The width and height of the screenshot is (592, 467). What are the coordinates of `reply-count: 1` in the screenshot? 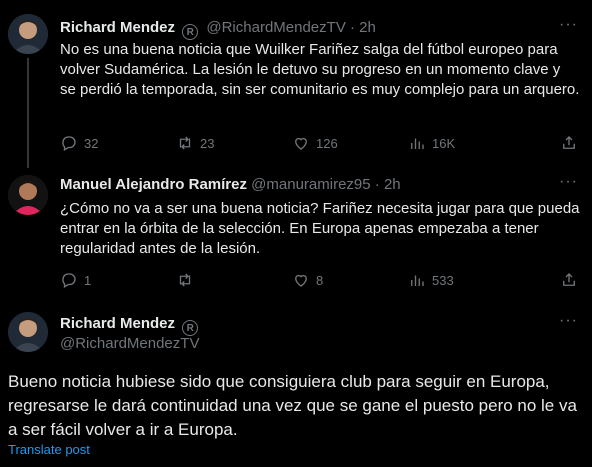 It's located at (88, 280).